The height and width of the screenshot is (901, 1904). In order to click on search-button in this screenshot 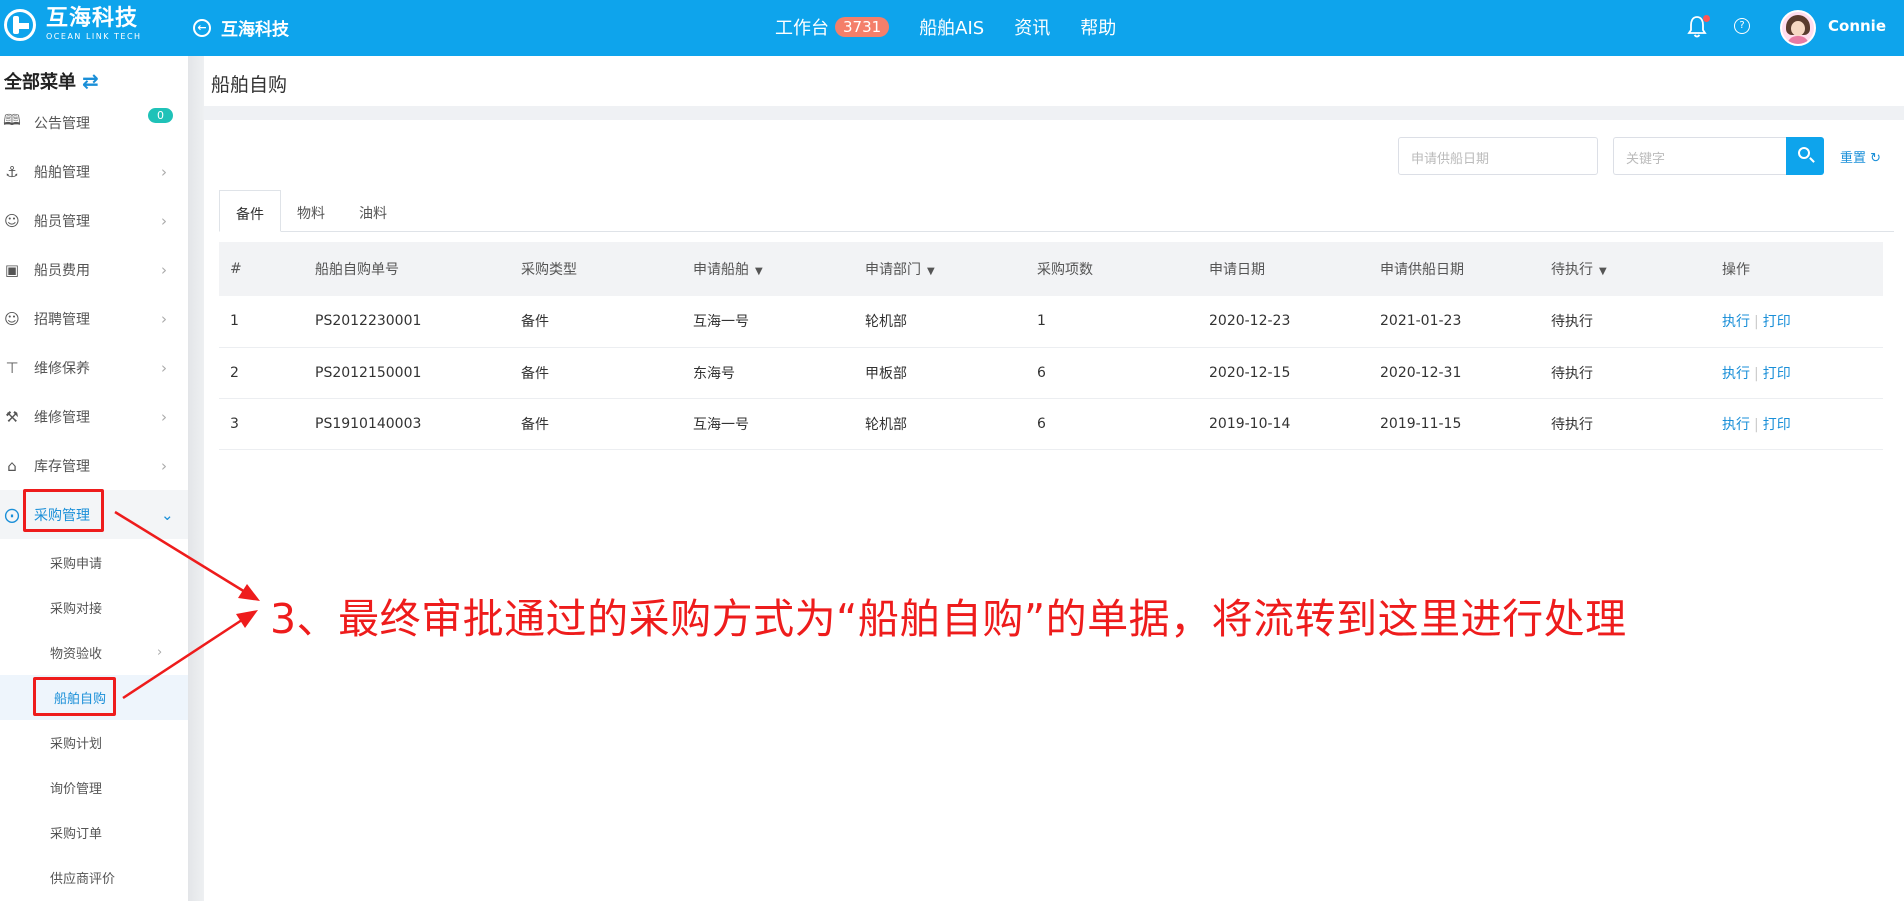, I will do `click(1805, 156)`.